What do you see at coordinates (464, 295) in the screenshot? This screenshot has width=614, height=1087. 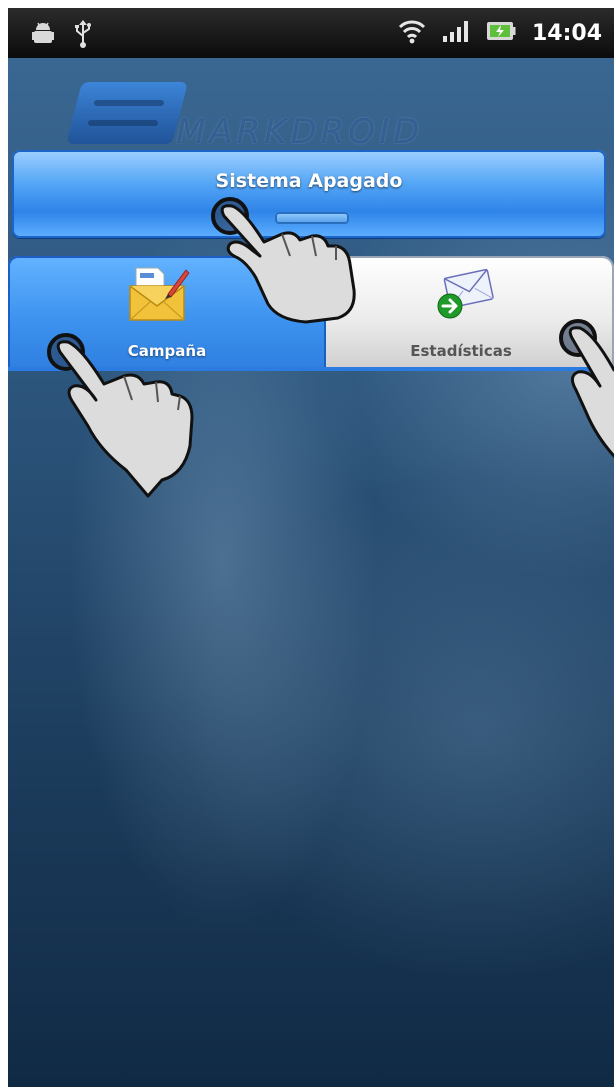 I see `envelope-send-icon` at bounding box center [464, 295].